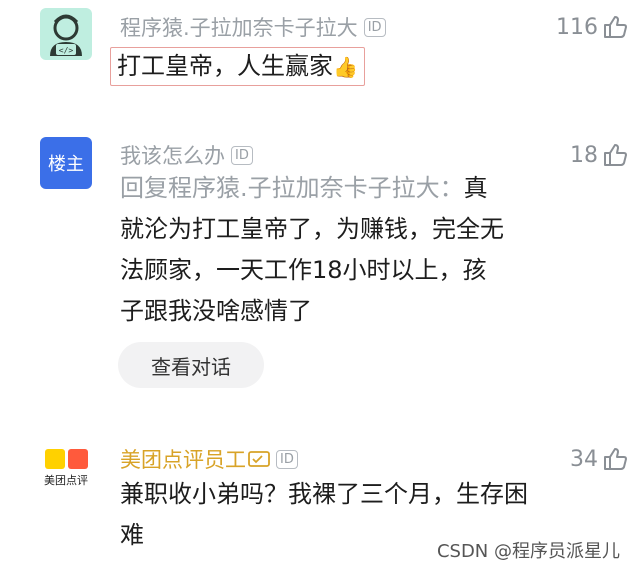 This screenshot has height=571, width=640. Describe the element at coordinates (577, 27) in the screenshot. I see `like-count: 116` at that location.